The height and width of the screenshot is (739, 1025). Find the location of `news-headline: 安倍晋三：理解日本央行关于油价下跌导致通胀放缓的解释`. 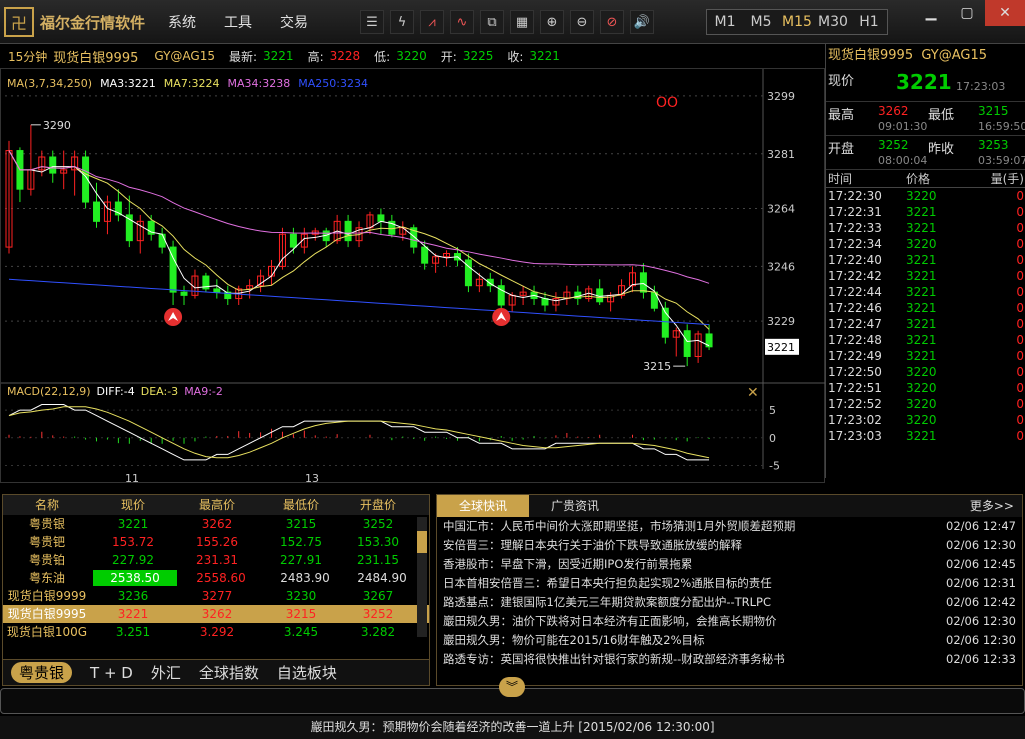

news-headline: 安倍晋三：理解日本央行关于油价下跌导致通胀放缓的解释 is located at coordinates (592, 545).